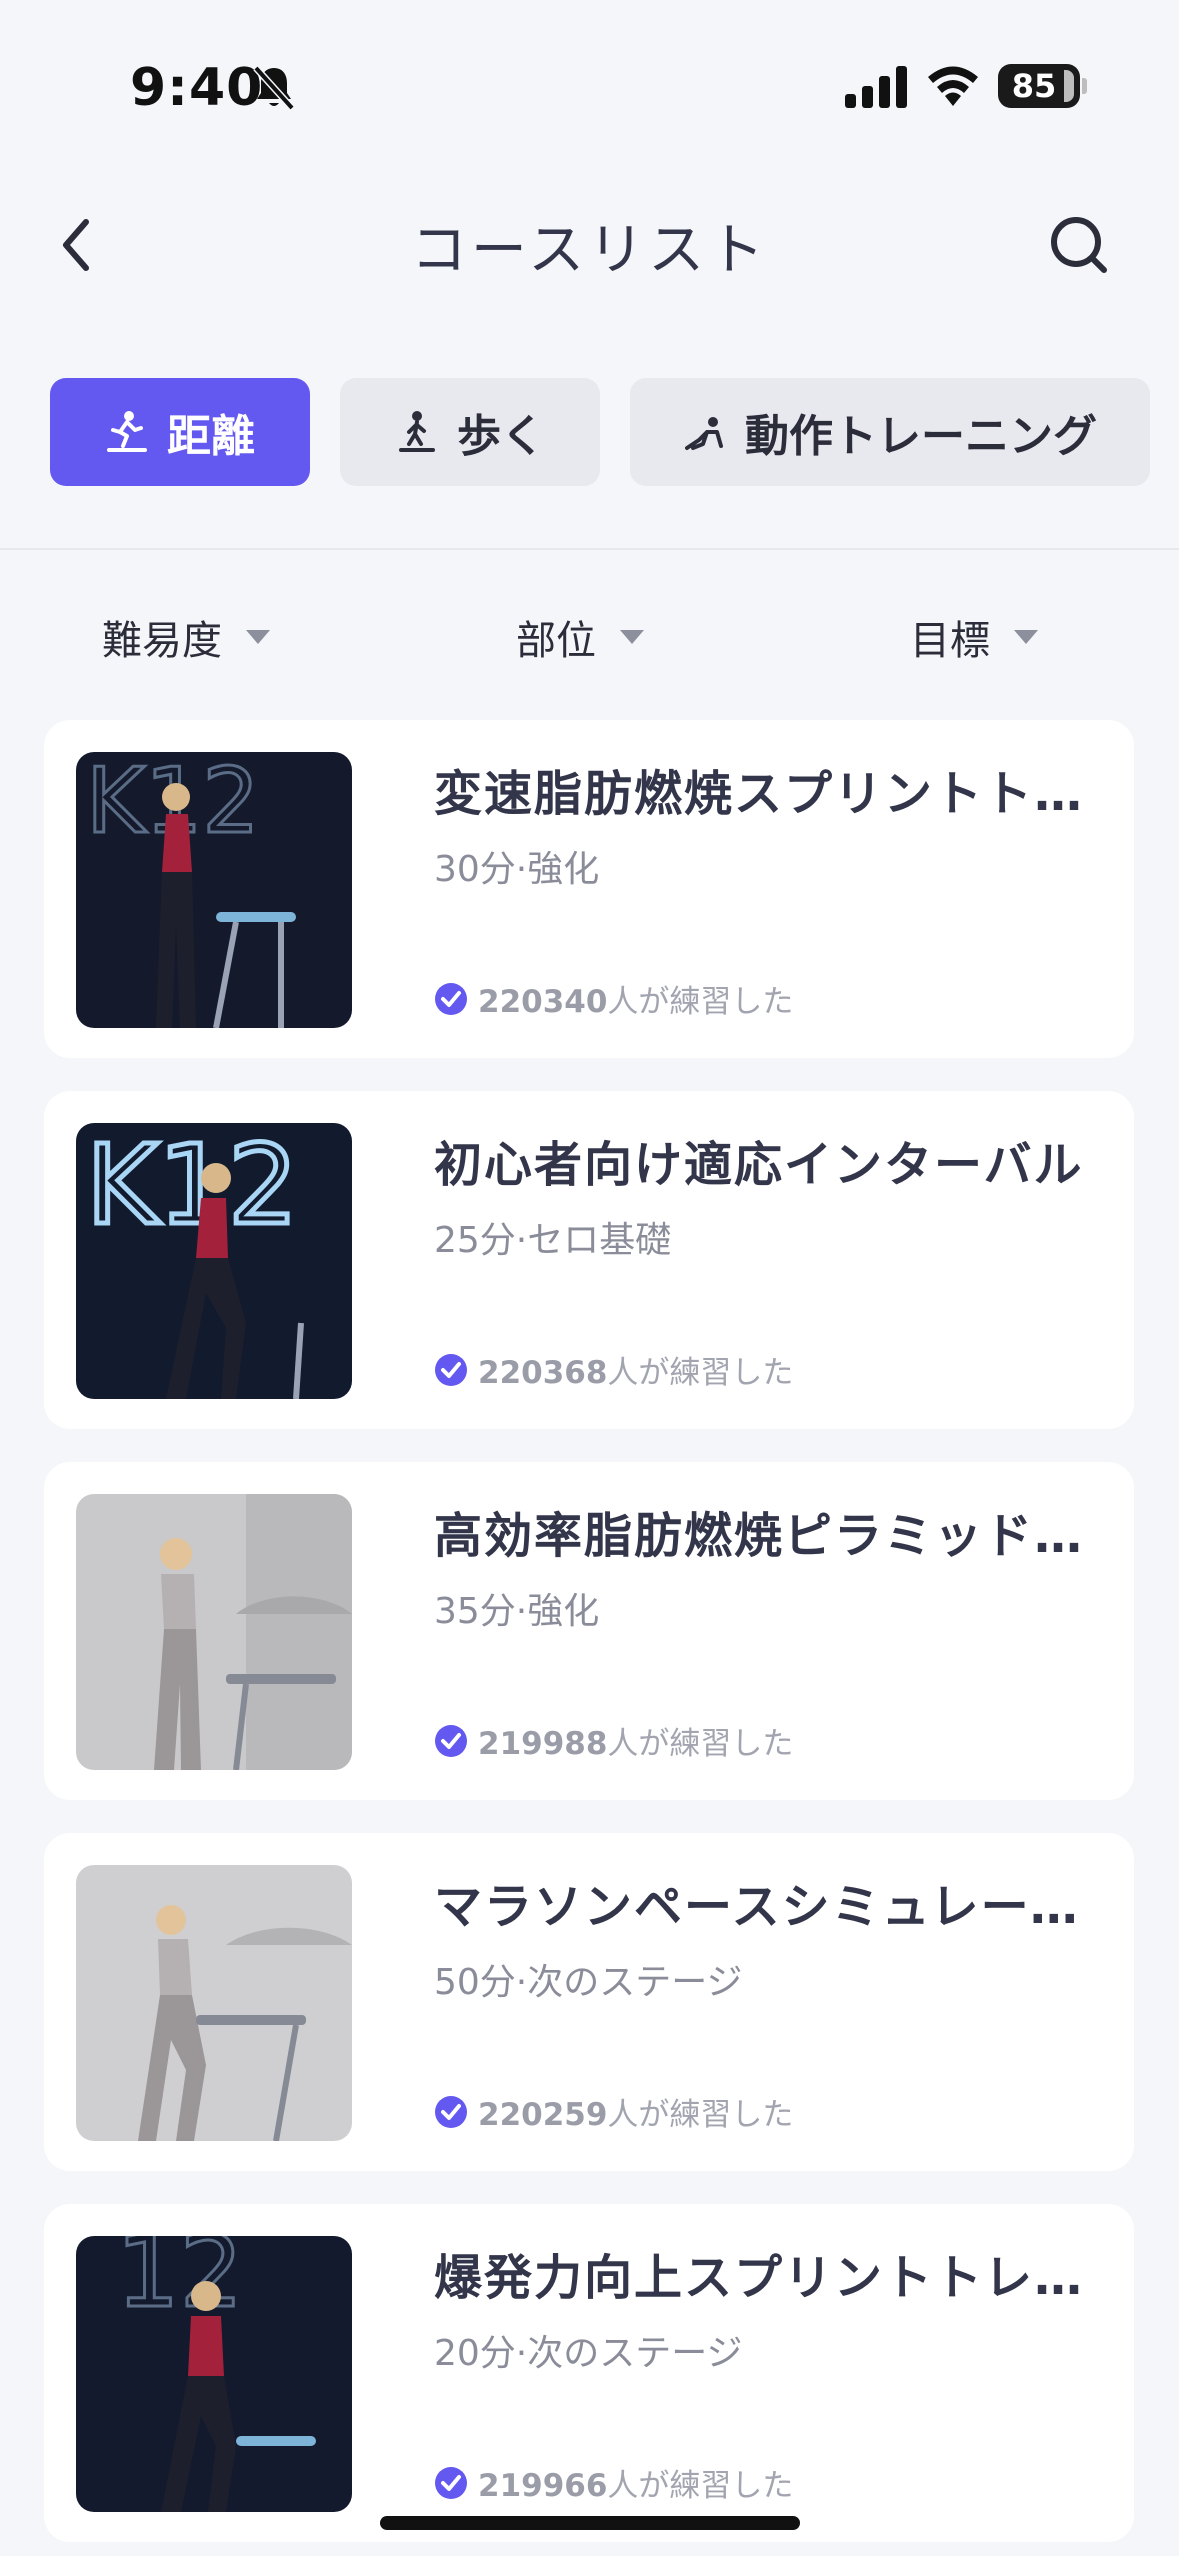  I want to click on treadmill-walk-icon, so click(417, 431).